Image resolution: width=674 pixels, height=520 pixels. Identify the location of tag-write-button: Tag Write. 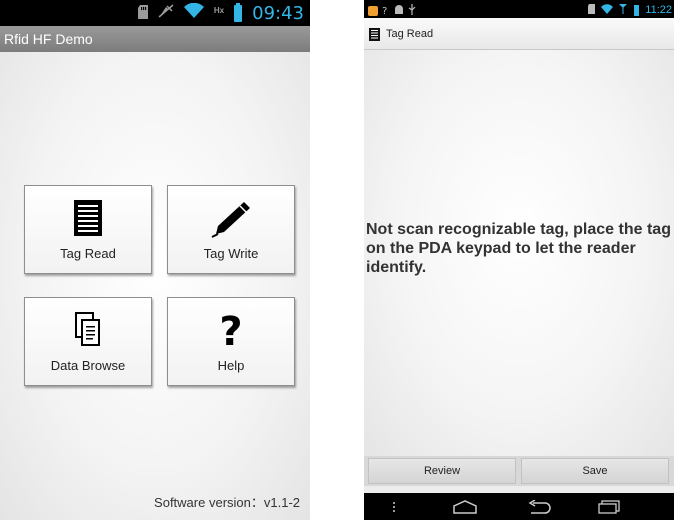
(231, 229).